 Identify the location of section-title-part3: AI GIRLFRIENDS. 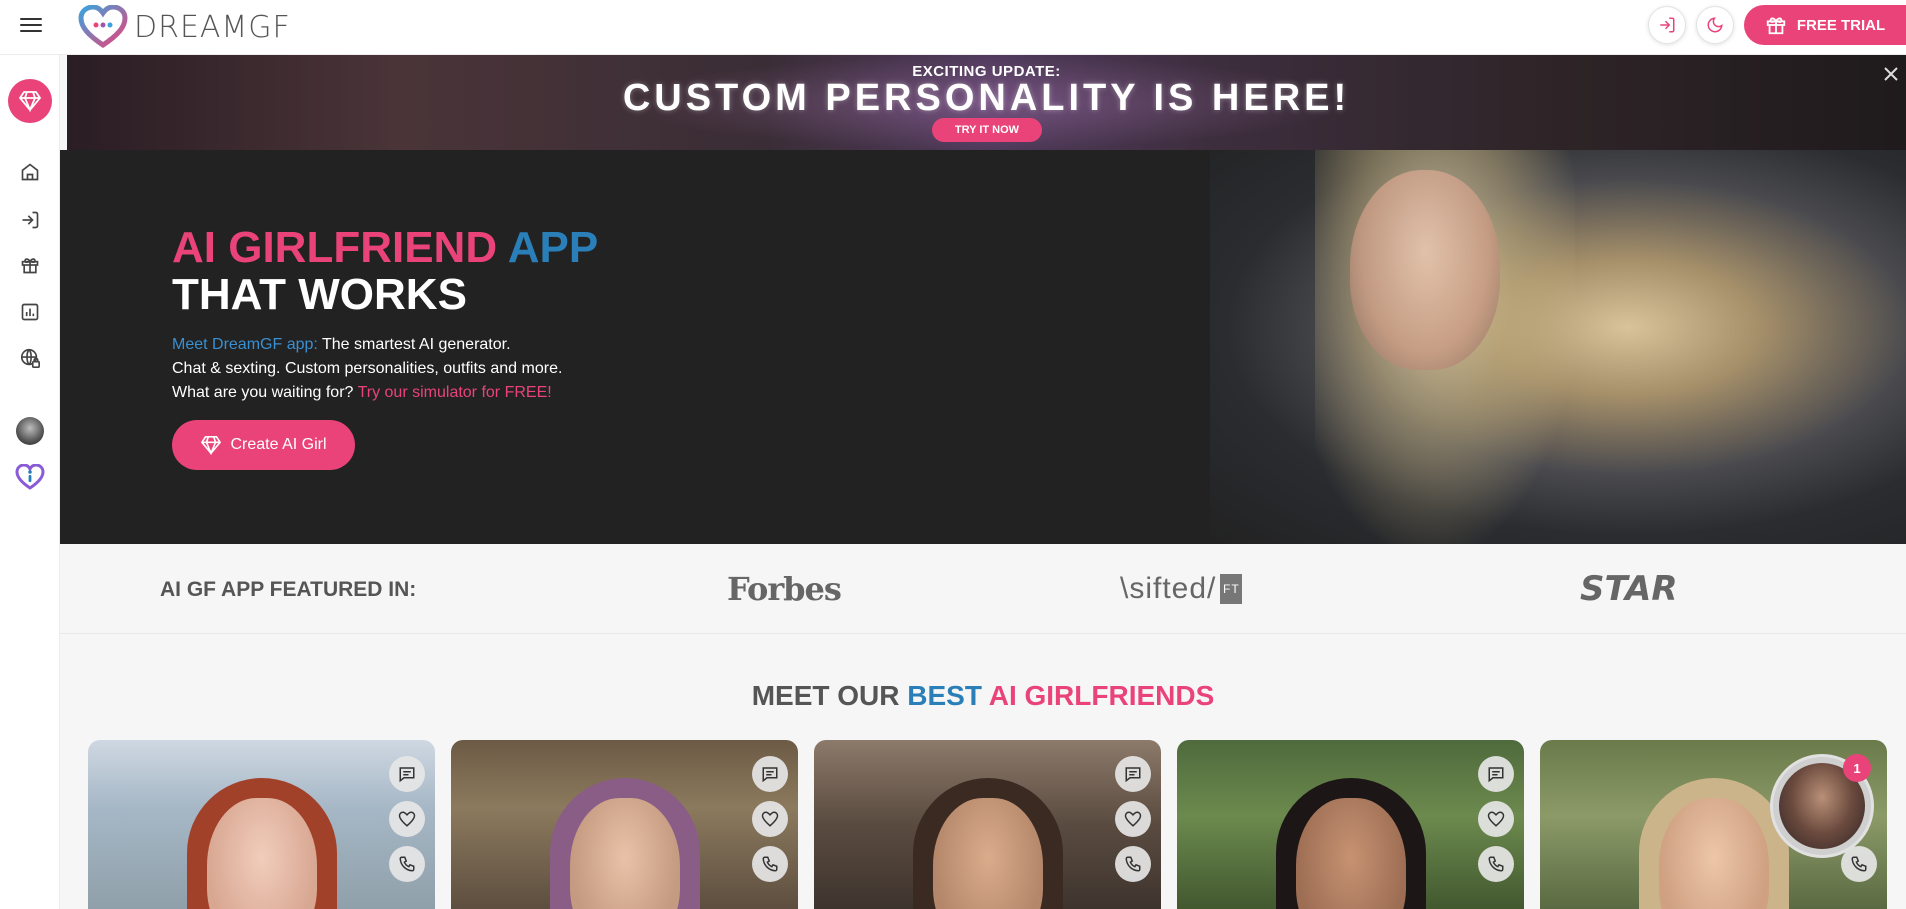
(1101, 695).